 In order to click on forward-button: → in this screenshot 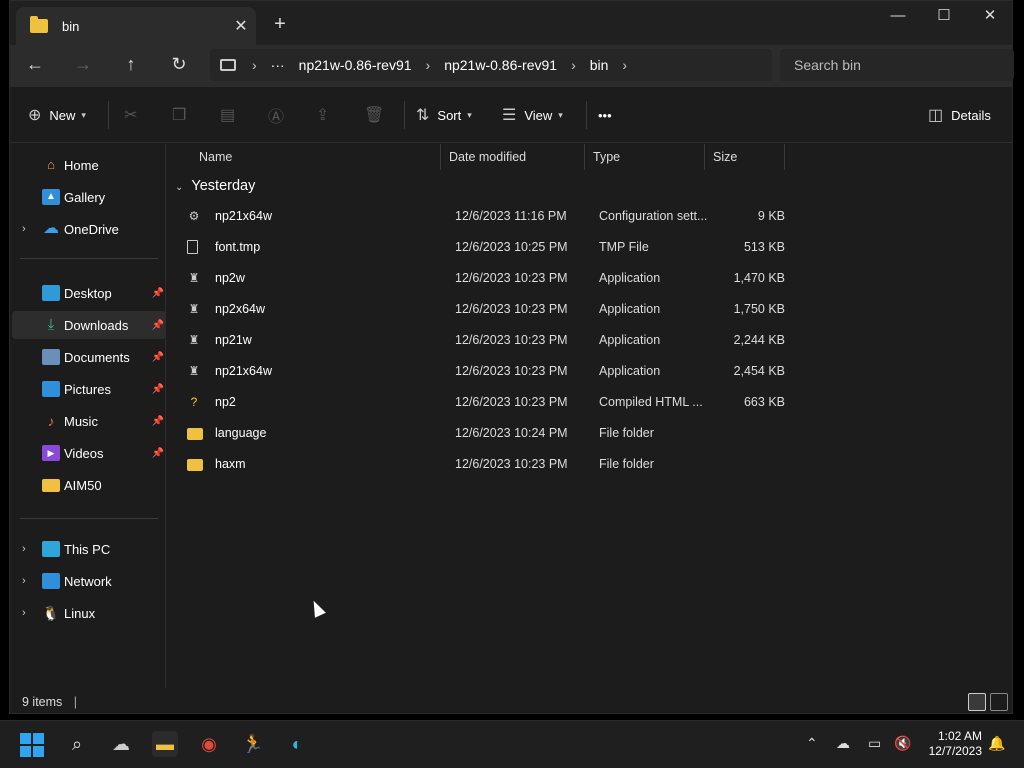, I will do `click(83, 65)`.